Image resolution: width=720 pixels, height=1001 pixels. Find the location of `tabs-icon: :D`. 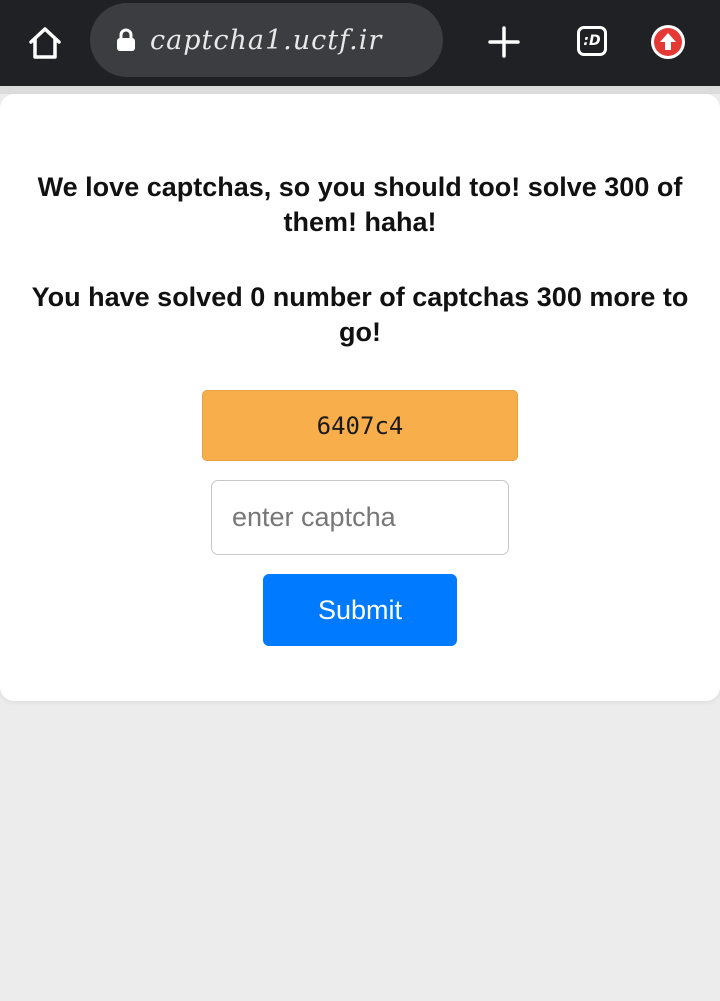

tabs-icon: :D is located at coordinates (592, 41).